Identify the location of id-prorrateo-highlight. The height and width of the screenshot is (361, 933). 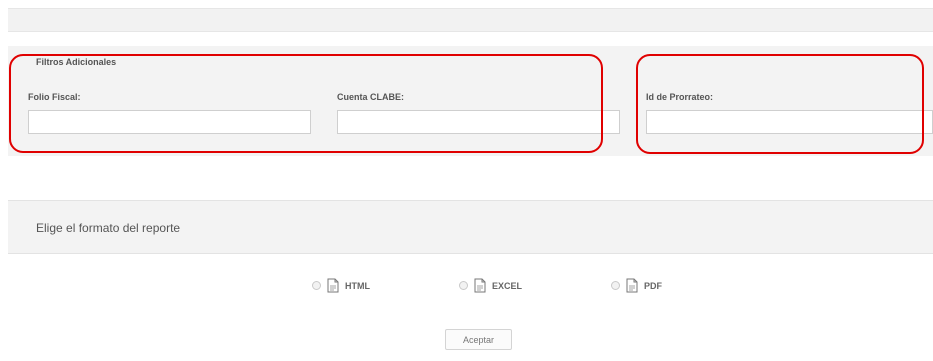
(780, 104).